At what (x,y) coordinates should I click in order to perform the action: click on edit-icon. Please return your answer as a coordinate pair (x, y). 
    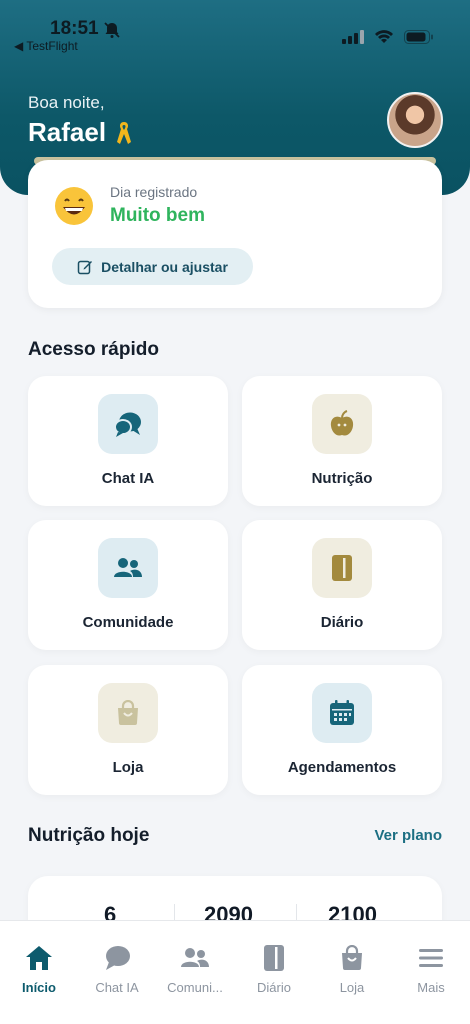
    Looking at the image, I should click on (85, 267).